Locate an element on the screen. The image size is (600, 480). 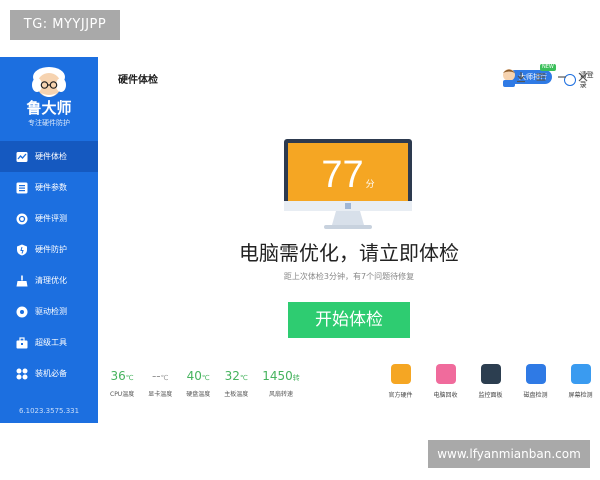
disk-icon is located at coordinates (535, 374).